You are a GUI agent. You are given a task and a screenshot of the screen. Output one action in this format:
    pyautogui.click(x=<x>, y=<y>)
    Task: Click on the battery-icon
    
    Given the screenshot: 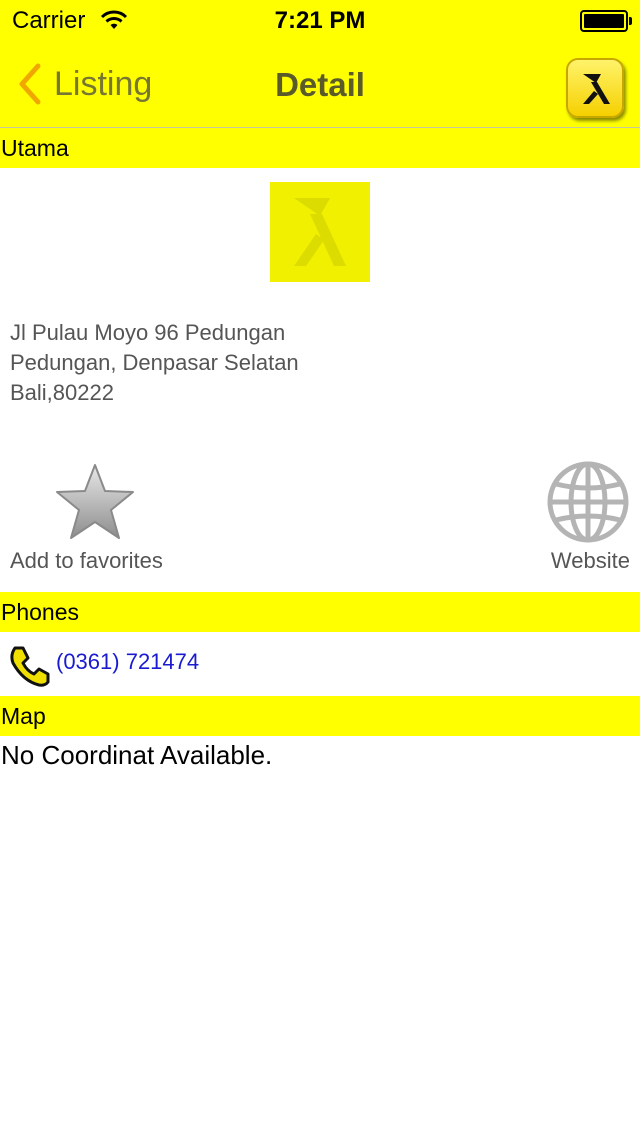 What is the action you would take?
    pyautogui.click(x=606, y=21)
    